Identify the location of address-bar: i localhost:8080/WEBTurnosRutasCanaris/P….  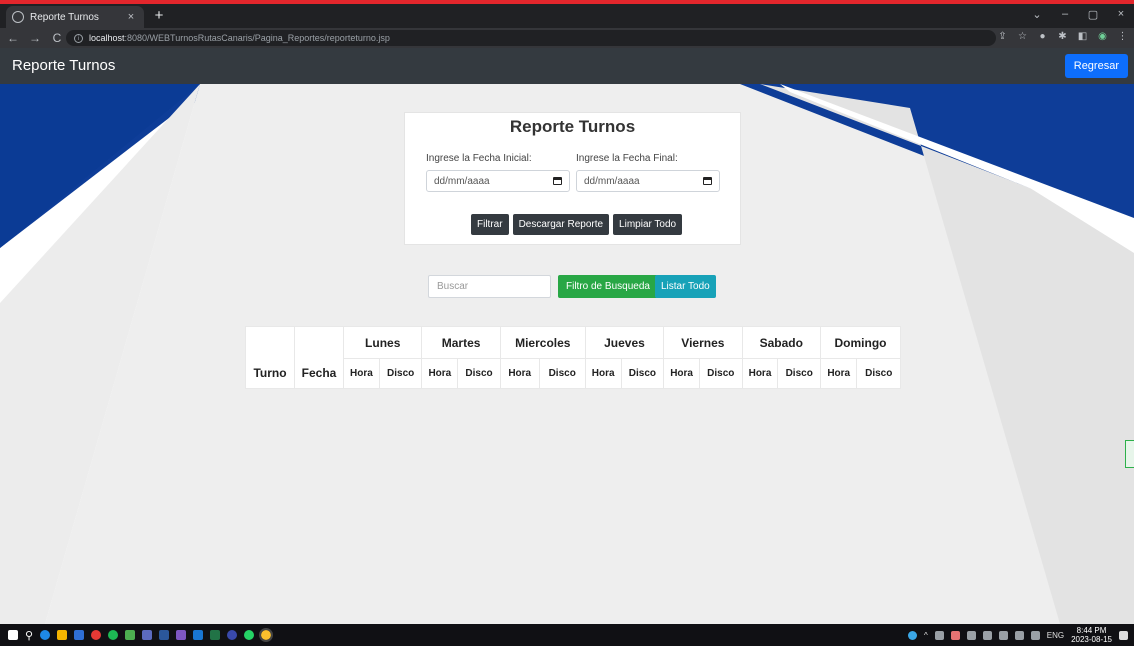
(531, 38).